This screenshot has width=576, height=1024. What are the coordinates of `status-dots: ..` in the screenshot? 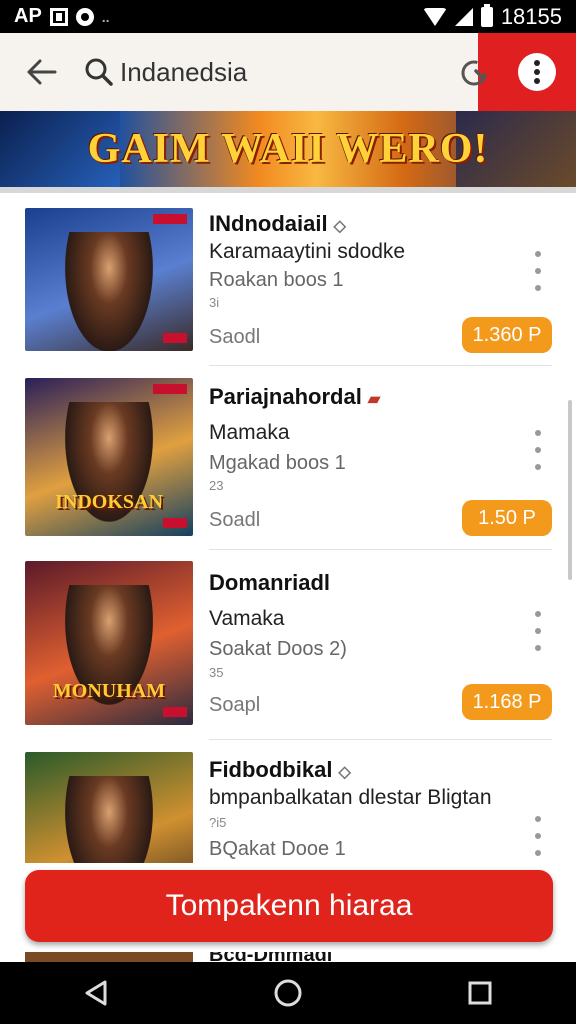 It's located at (105, 16).